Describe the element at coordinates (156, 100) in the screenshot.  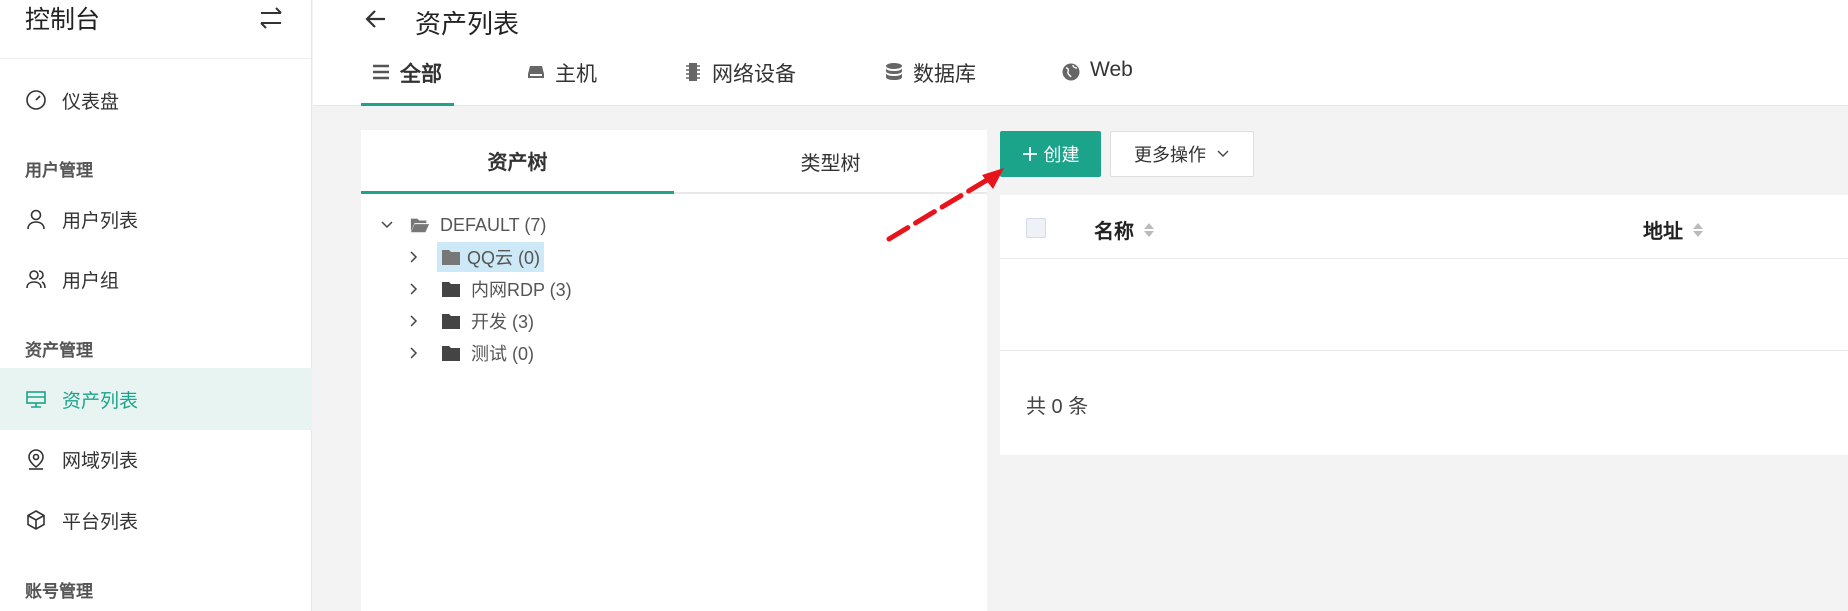
I see `sidebar-item-dashboard: 仪表盘` at that location.